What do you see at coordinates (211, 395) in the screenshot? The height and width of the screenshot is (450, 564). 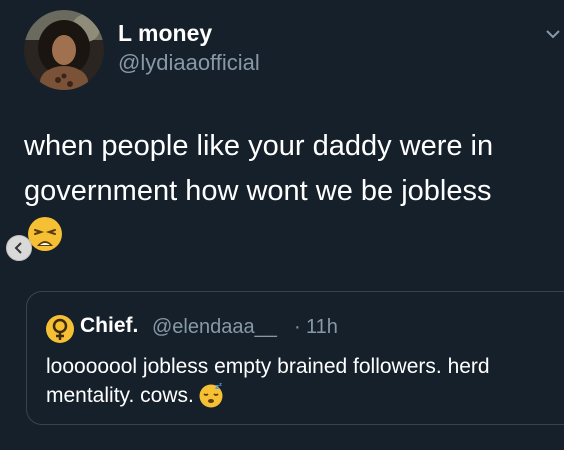 I see `sleeping-face-emoji: zz` at bounding box center [211, 395].